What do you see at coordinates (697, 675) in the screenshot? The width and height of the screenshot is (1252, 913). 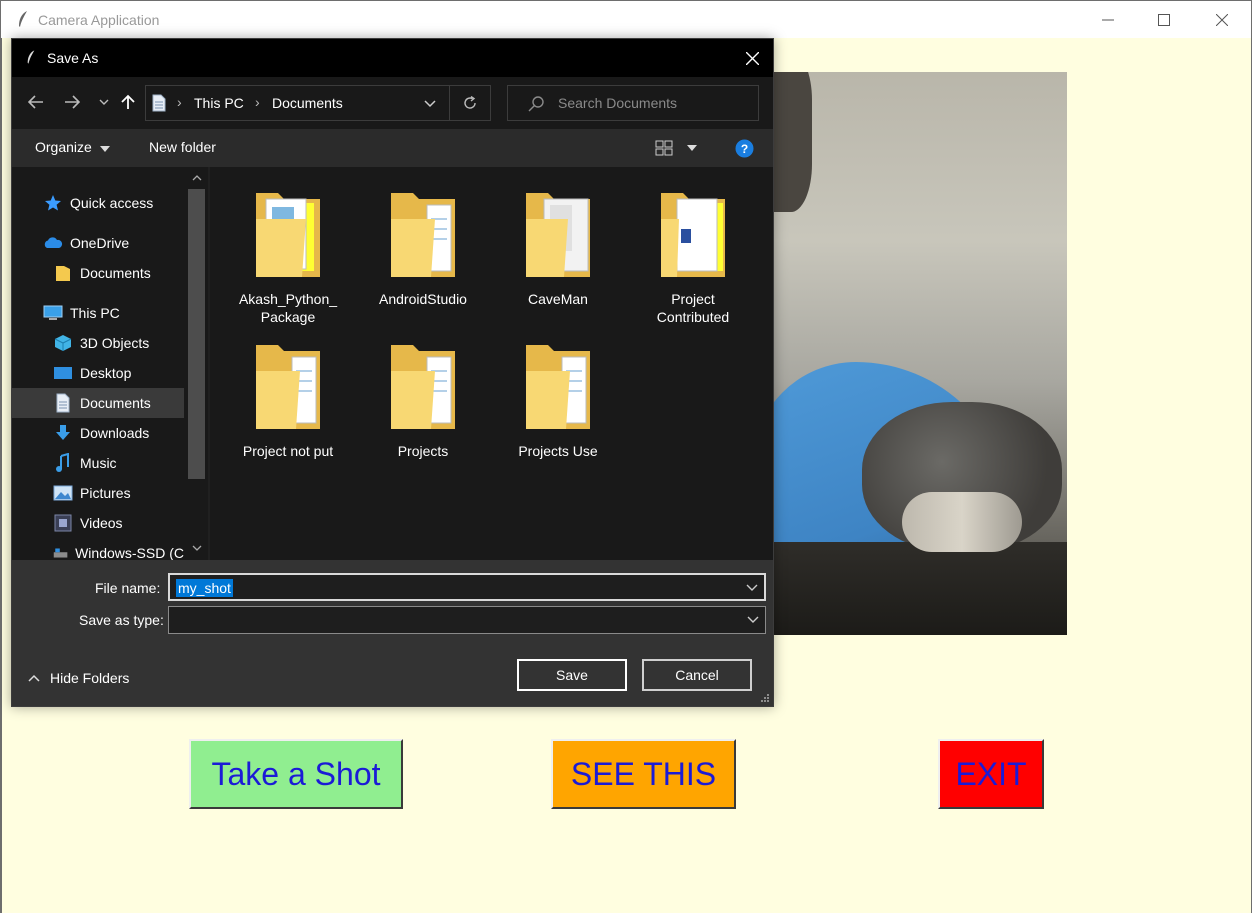 I see `cancel-button: Cancel` at bounding box center [697, 675].